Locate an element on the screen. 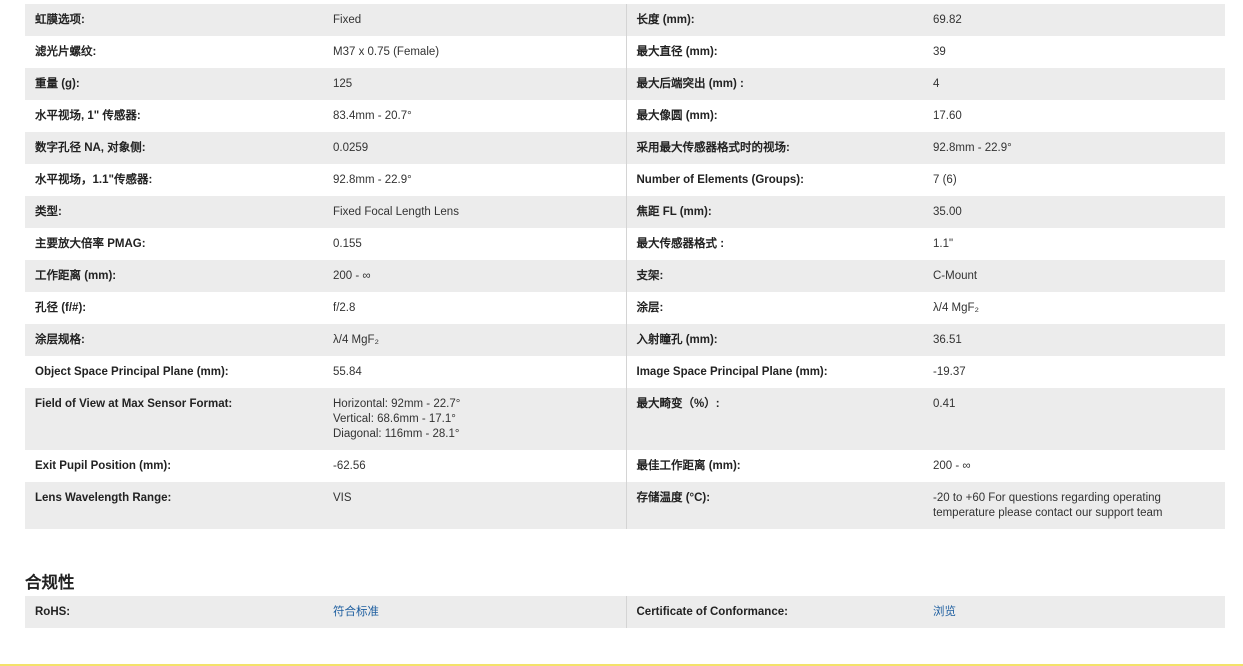 The width and height of the screenshot is (1243, 666). table-row: 涂层规格: λ/4 MgF₂ 入射瞳孔 (mm): 36.51 is located at coordinates (625, 340).